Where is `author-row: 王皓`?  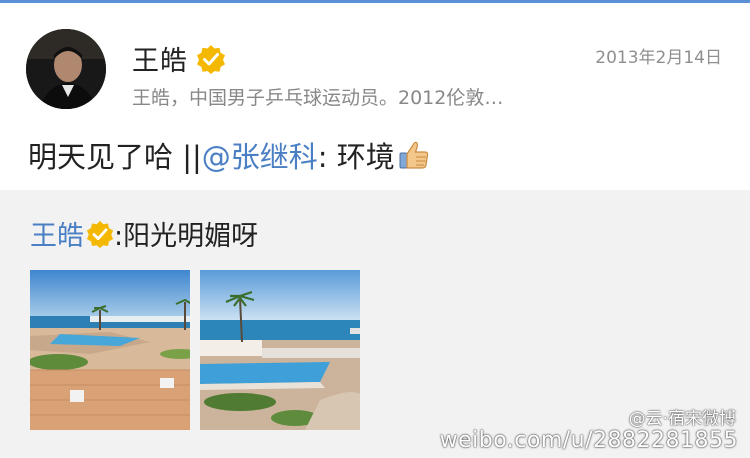 author-row: 王皓 is located at coordinates (179, 58).